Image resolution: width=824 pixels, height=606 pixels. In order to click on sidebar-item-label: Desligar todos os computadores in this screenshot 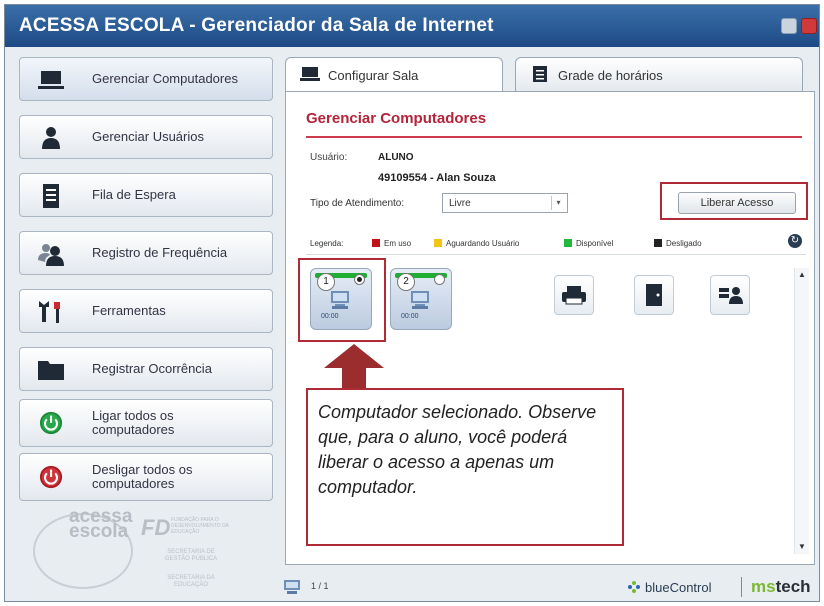, I will do `click(142, 476)`.